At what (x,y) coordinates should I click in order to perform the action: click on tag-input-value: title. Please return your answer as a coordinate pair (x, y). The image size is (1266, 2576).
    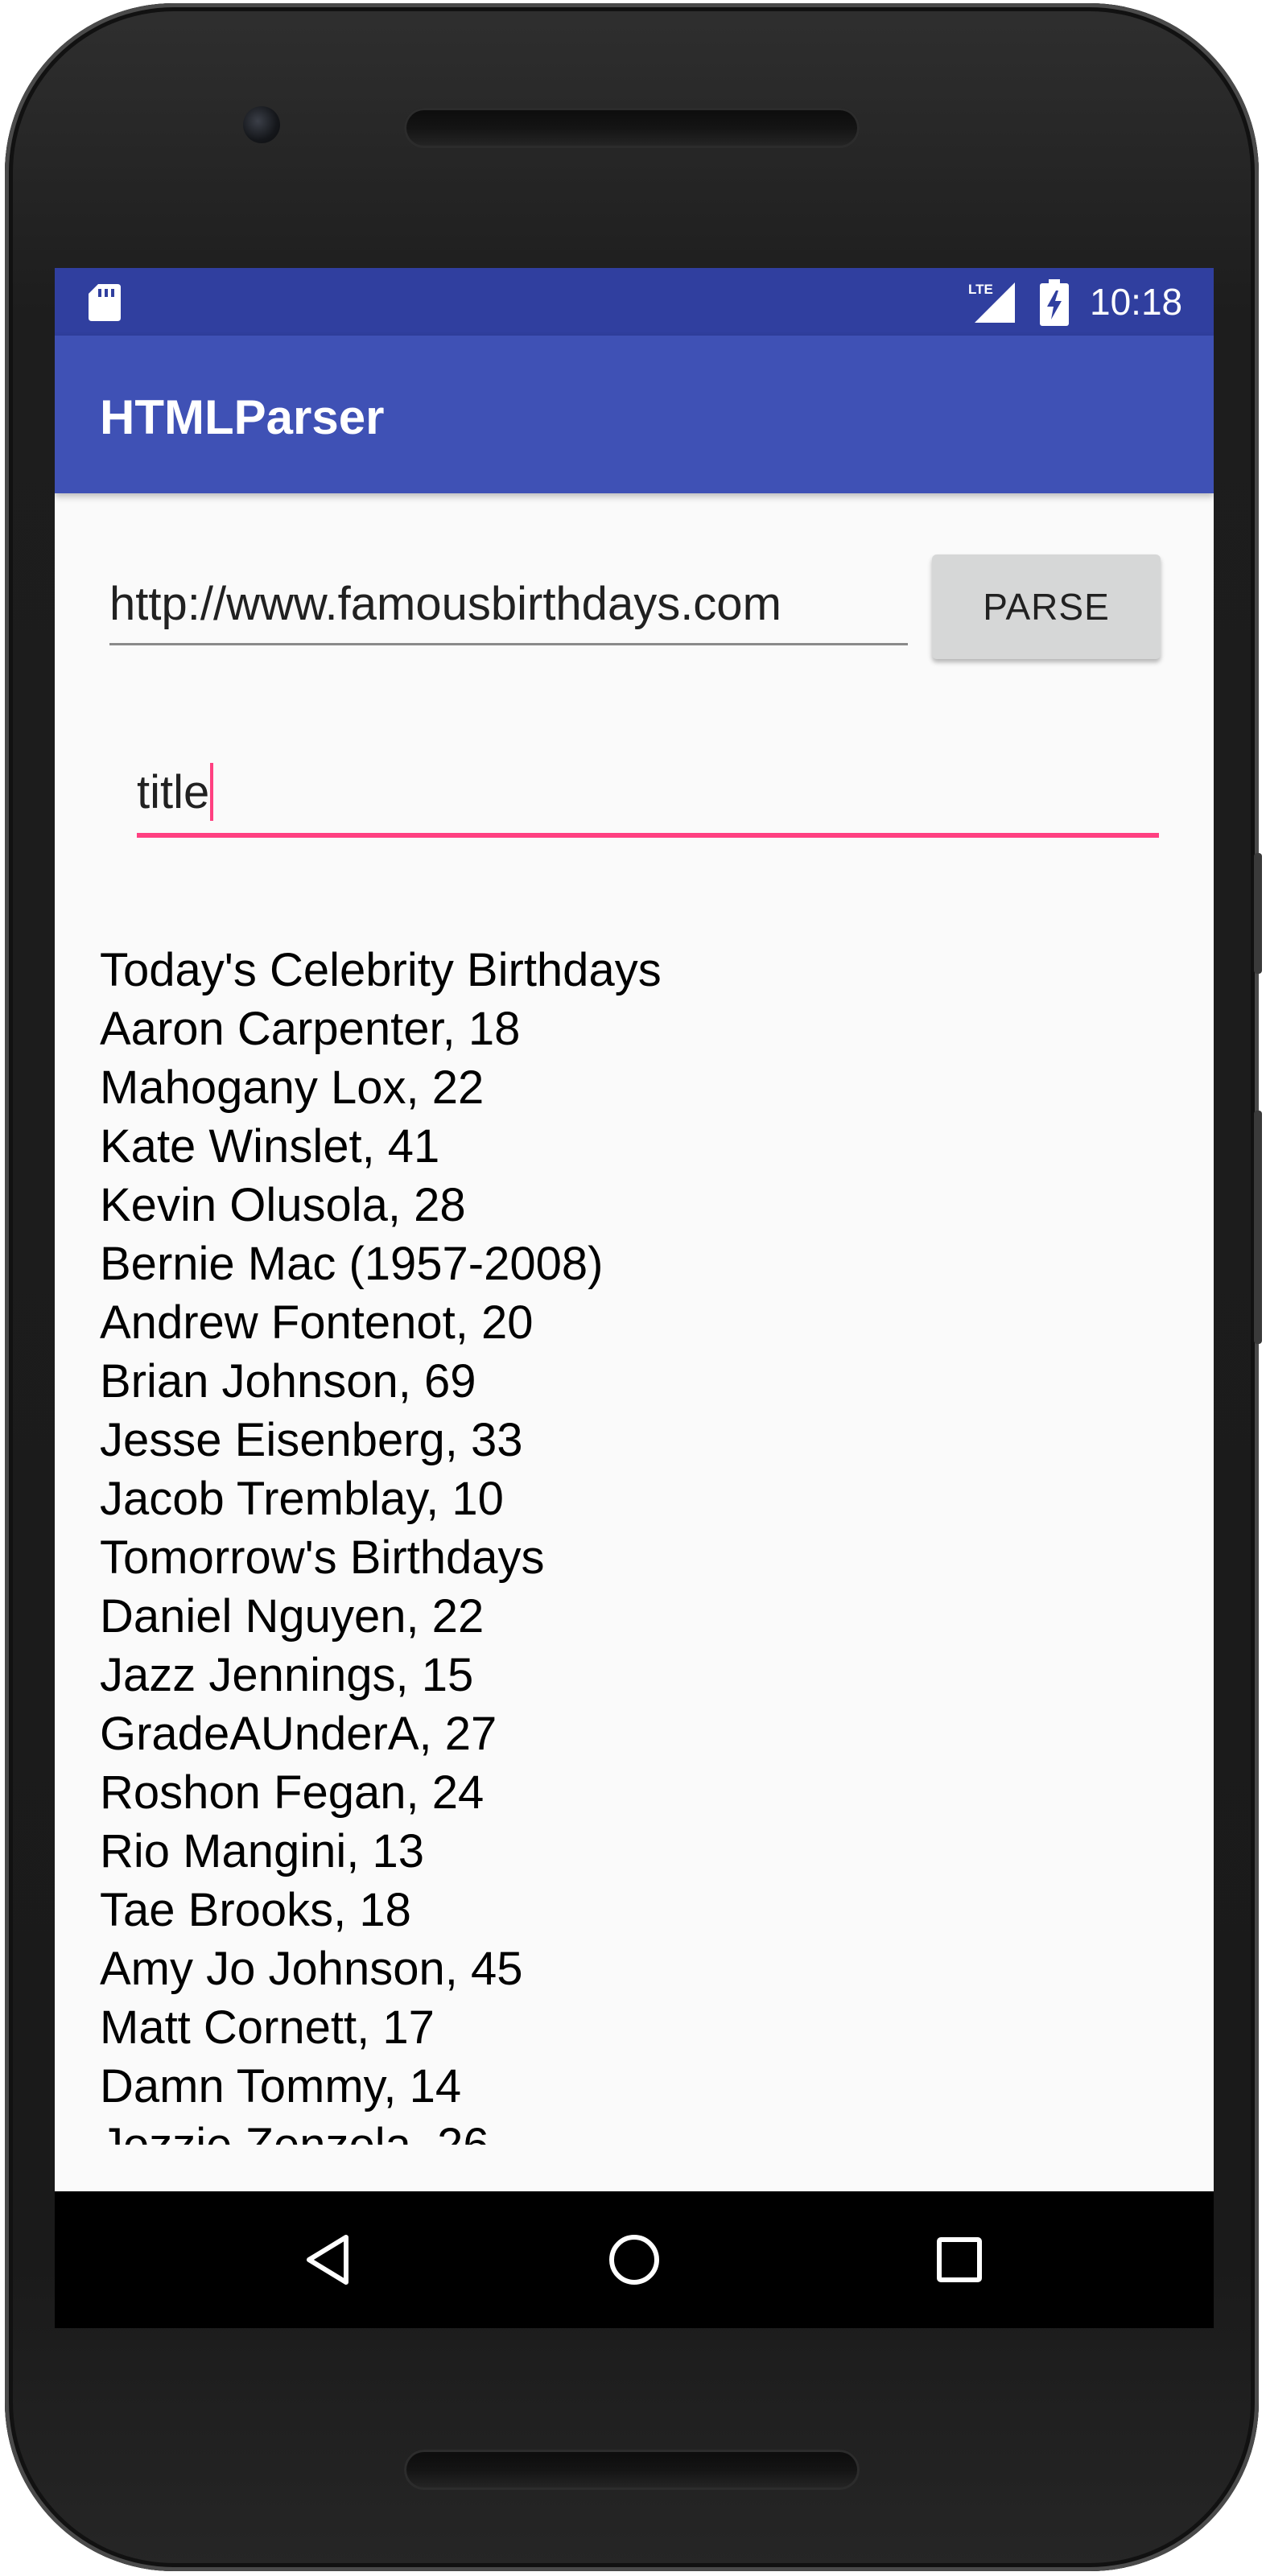
    Looking at the image, I should click on (173, 792).